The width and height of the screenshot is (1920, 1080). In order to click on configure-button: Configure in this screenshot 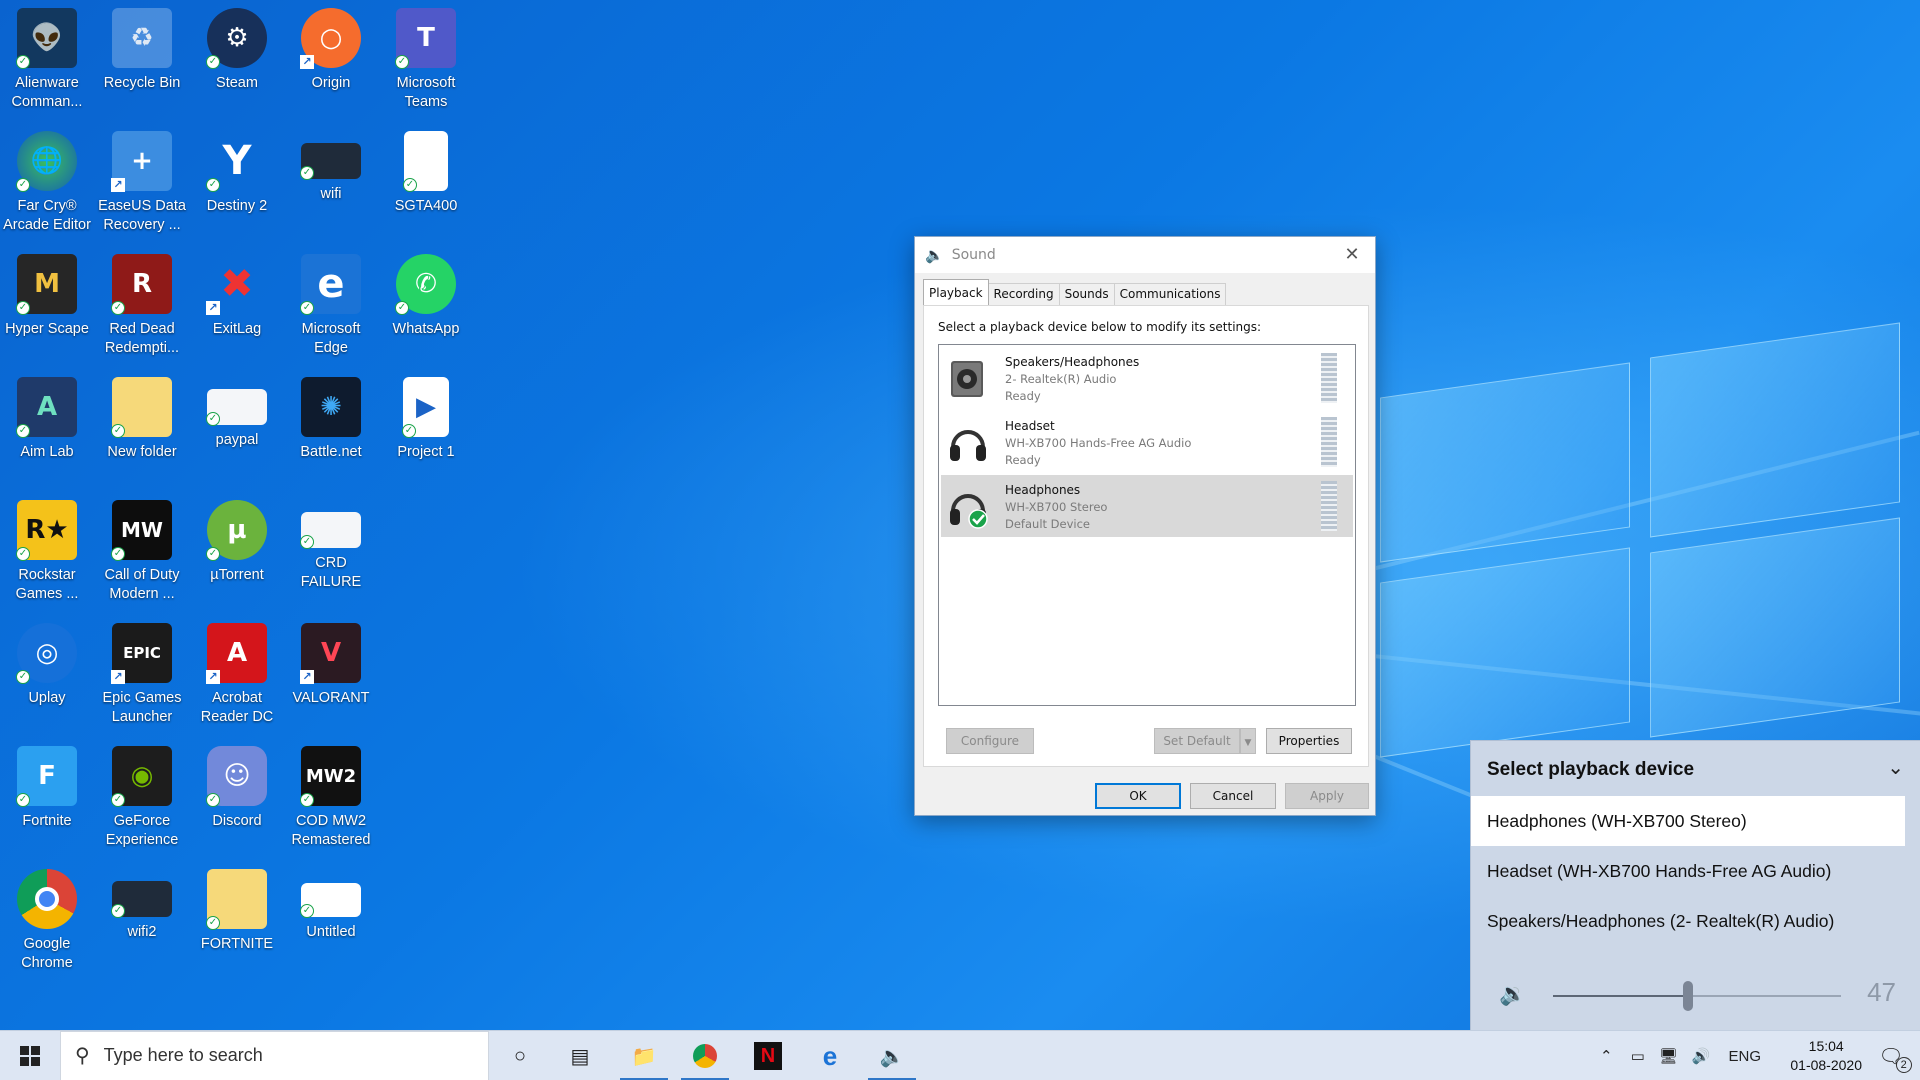, I will do `click(990, 741)`.